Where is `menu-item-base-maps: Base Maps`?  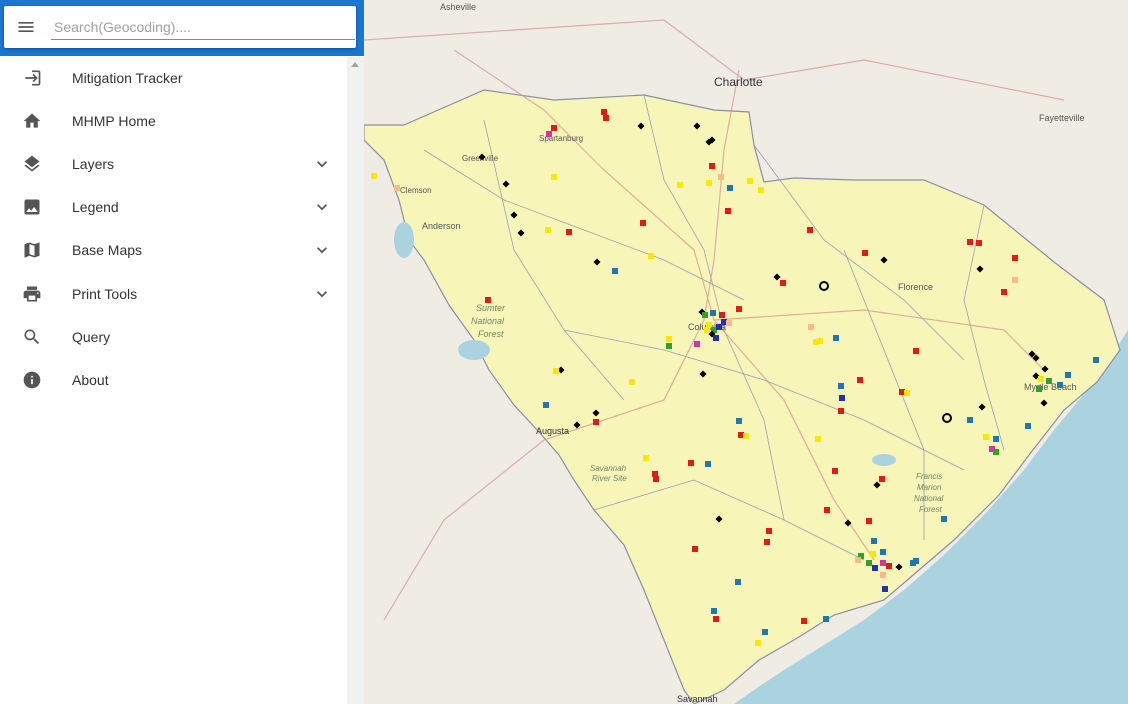
menu-item-base-maps: Base Maps is located at coordinates (173, 250).